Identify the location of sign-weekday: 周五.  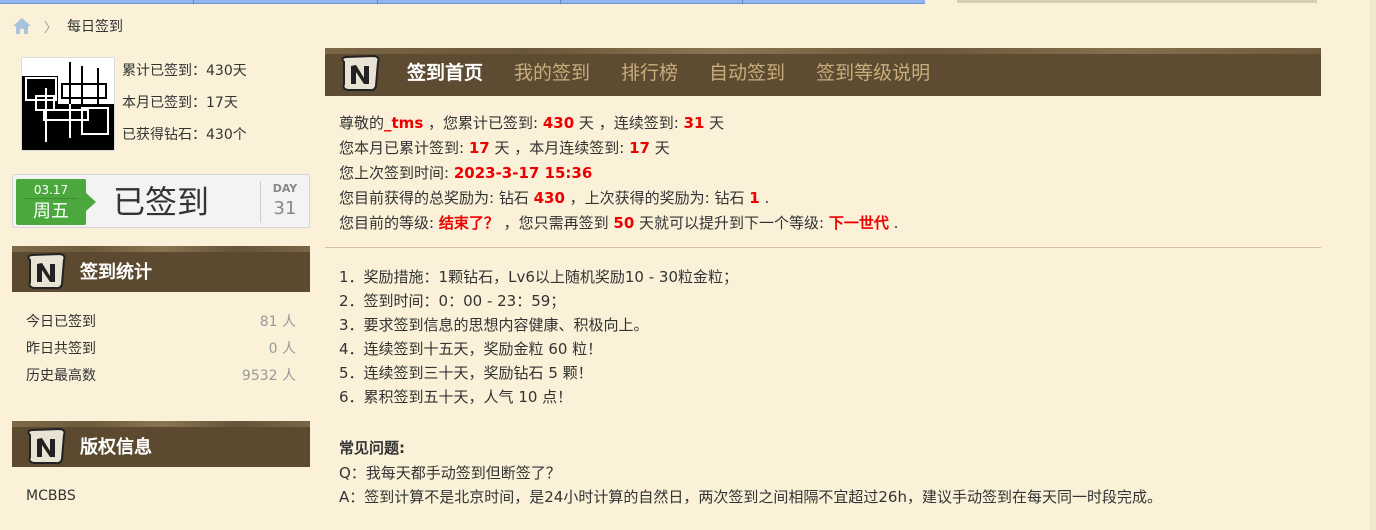
(51, 211).